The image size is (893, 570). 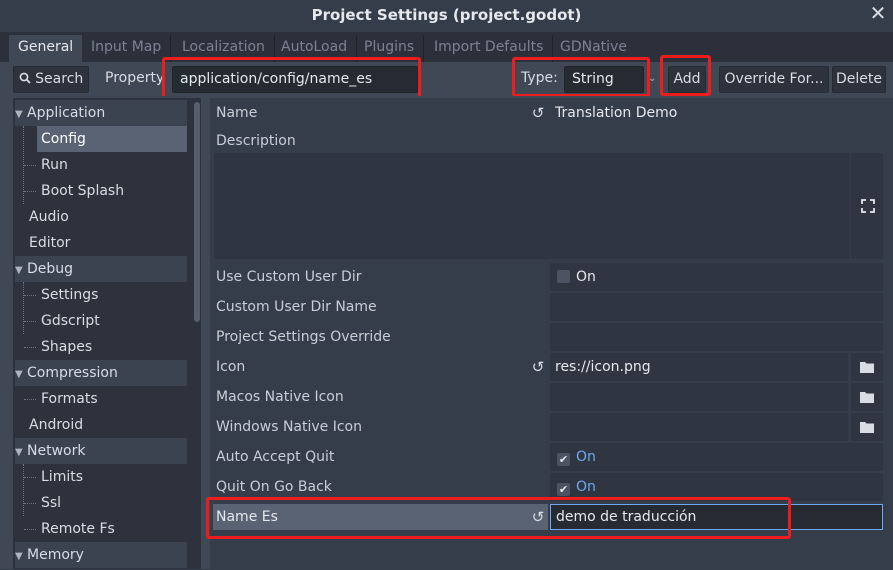 What do you see at coordinates (716, 307) in the screenshot?
I see `prop-custom-user-dir-name-value` at bounding box center [716, 307].